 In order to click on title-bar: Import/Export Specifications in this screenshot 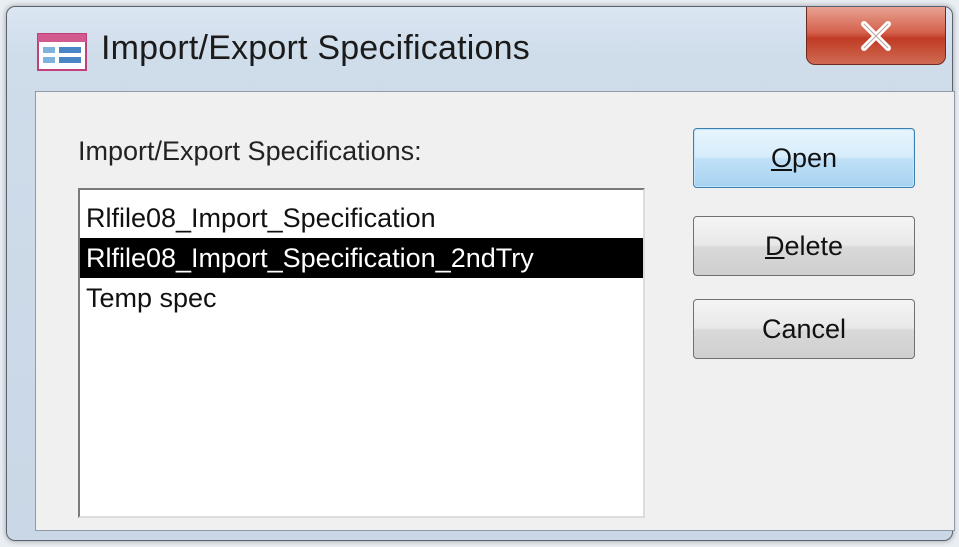, I will do `click(479, 47)`.